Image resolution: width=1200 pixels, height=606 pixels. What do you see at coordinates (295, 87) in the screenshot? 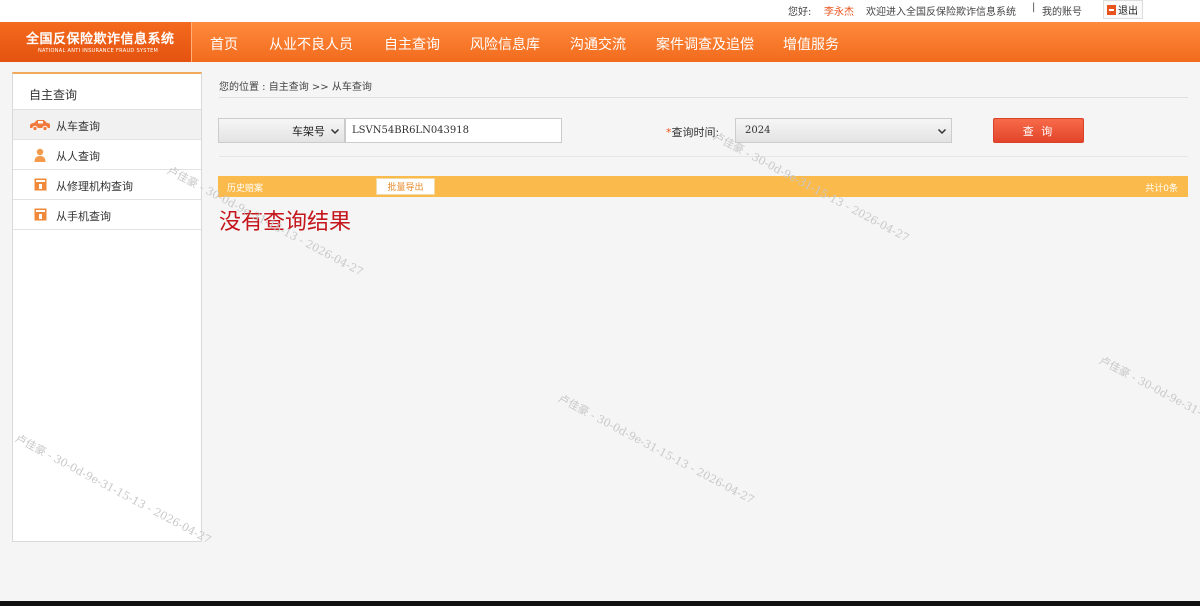
I see `breadcrumb: 您的位置 : 自主查询 >> 从车查询` at bounding box center [295, 87].